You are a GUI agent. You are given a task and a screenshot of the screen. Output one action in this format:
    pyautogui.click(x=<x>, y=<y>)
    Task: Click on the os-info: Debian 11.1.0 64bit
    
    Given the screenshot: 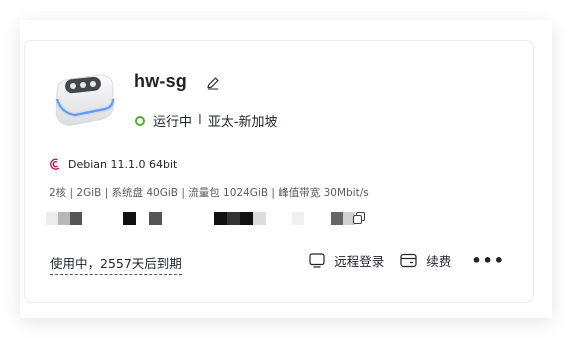 What is the action you would take?
    pyautogui.click(x=113, y=164)
    